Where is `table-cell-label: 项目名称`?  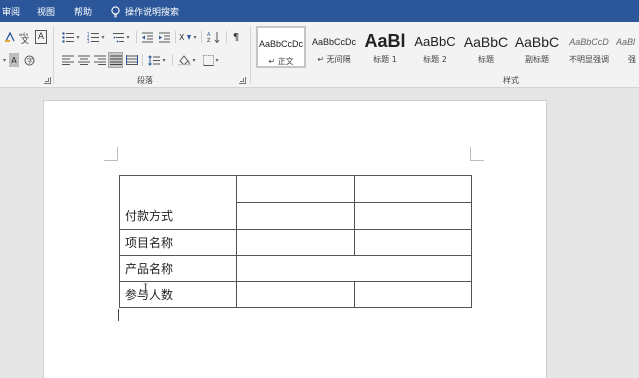 table-cell-label: 项目名称 is located at coordinates (178, 242).